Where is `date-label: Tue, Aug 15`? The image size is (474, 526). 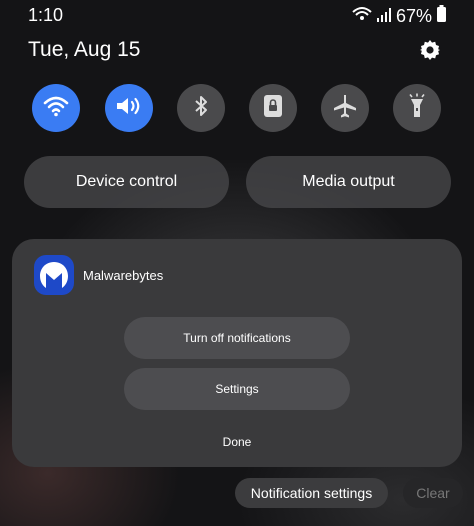
date-label: Tue, Aug 15 is located at coordinates (84, 49).